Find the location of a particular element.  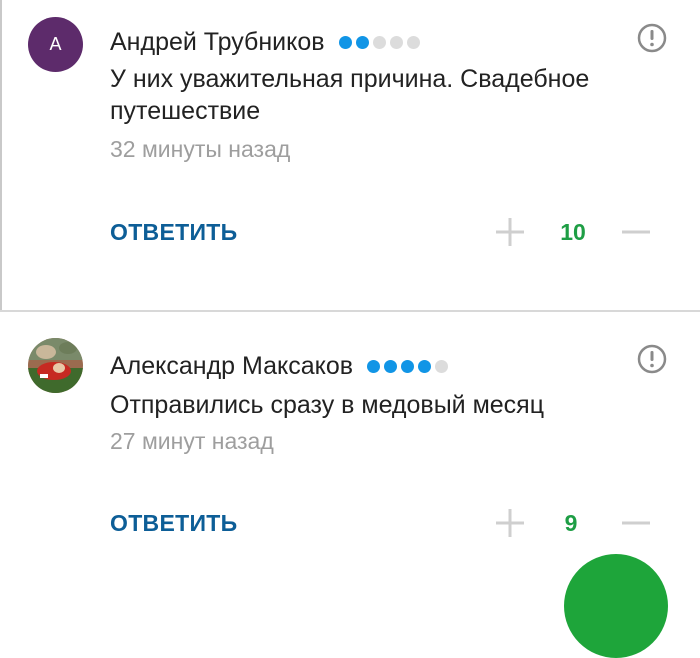

comment-time: 32 минуты назад is located at coordinates (200, 149).